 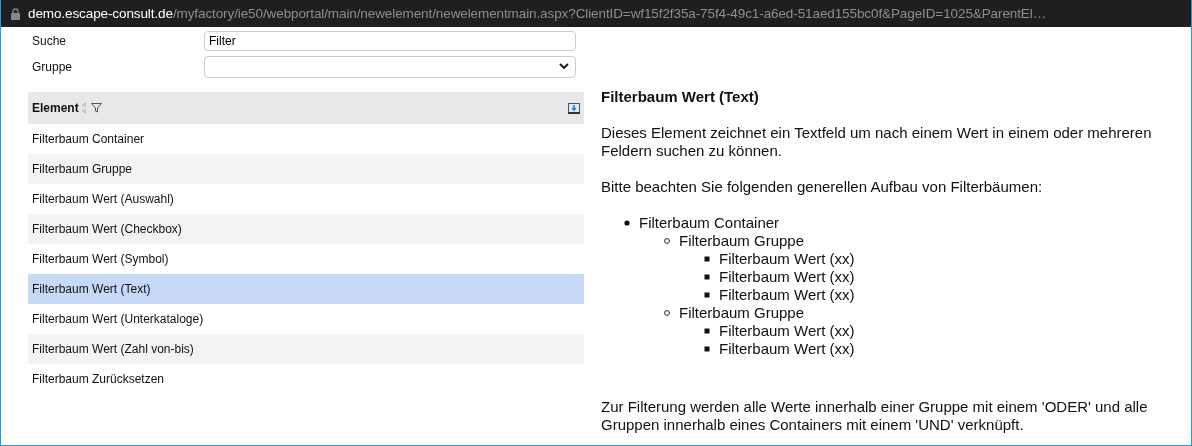 I want to click on table-row: Filterbaum Wert (Zahl von-bis), so click(x=306, y=349).